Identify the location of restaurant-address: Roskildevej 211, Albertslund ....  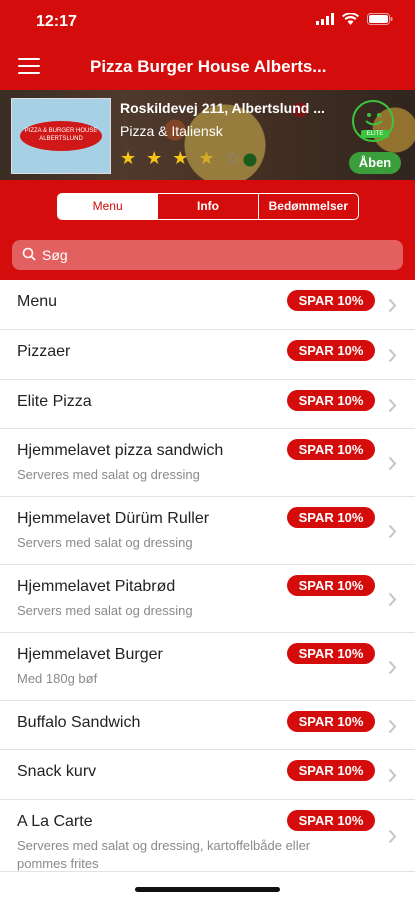
(222, 108).